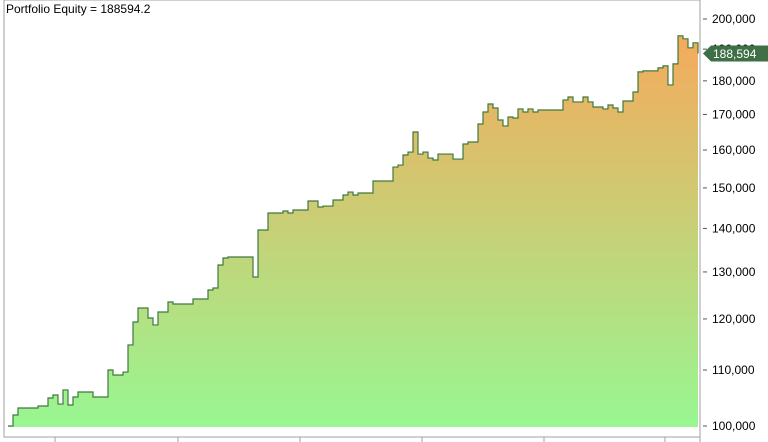 The width and height of the screenshot is (768, 442). I want to click on y-tick-label: 160,000, so click(734, 150).